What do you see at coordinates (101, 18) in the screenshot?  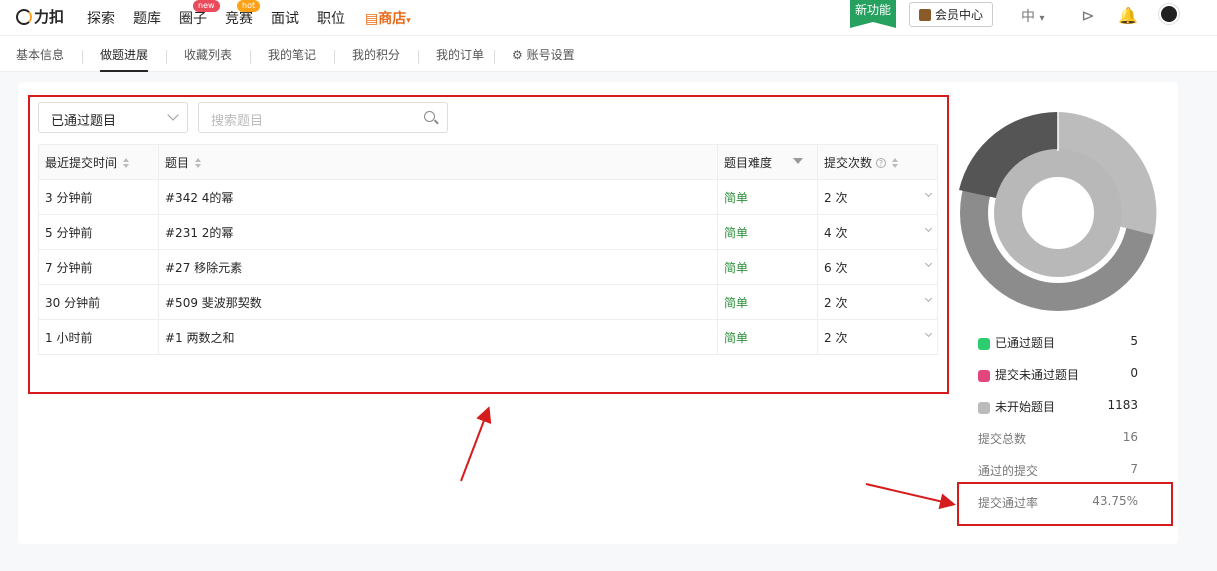 I see `nav-explore: 探索` at bounding box center [101, 18].